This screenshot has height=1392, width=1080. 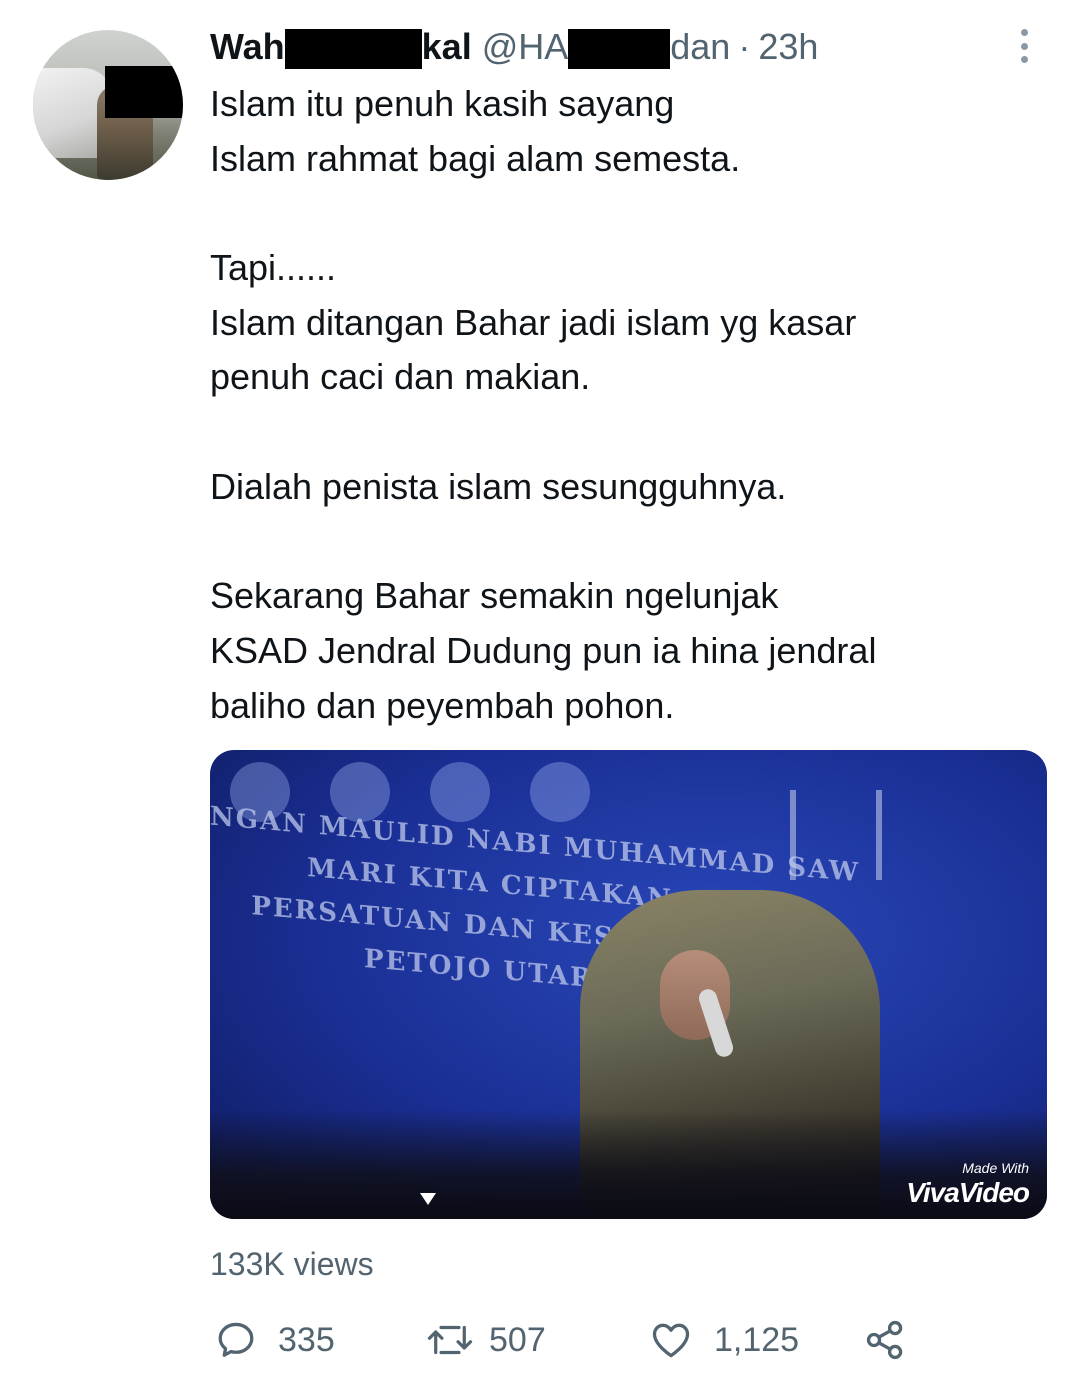 What do you see at coordinates (498, 486) in the screenshot?
I see `tweet-text-line: Dialah penista islam sesungguhnya.` at bounding box center [498, 486].